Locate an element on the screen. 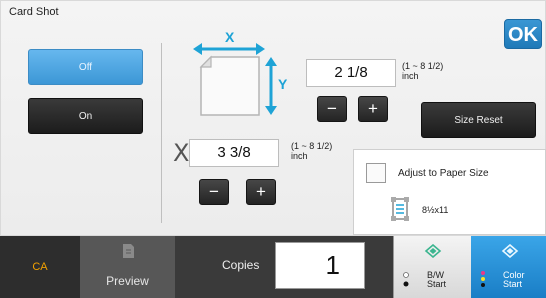  x-plus-button: + is located at coordinates (261, 192).